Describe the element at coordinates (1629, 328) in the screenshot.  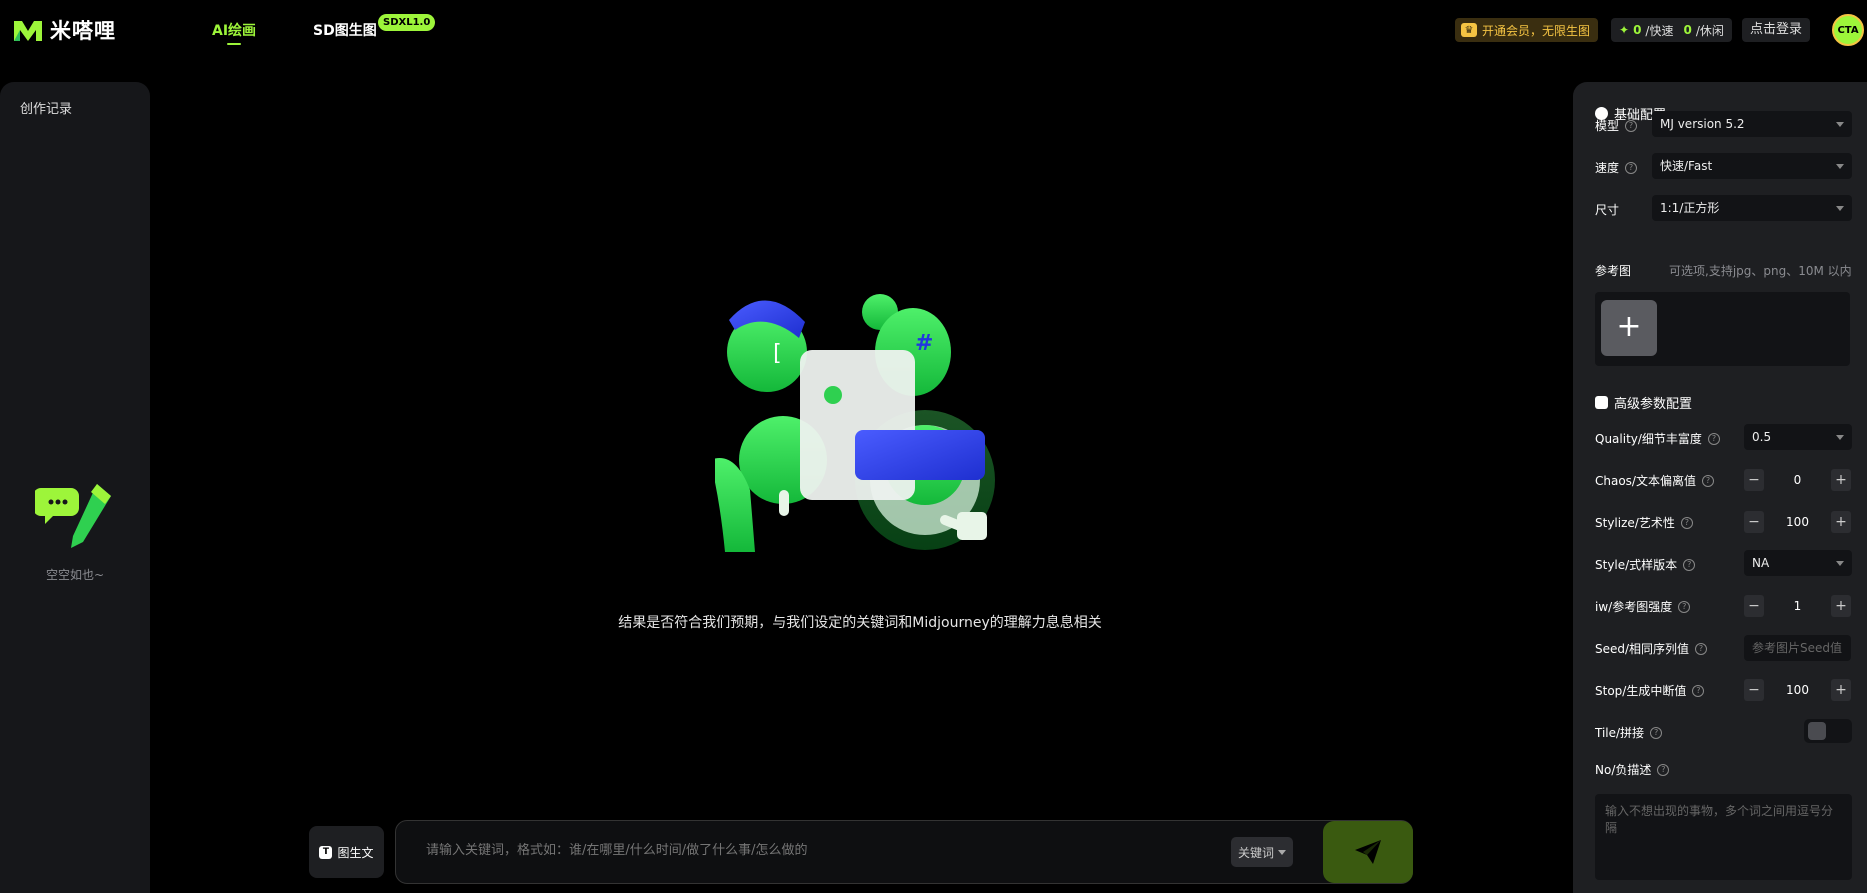
I see `add-reference-button: +` at that location.